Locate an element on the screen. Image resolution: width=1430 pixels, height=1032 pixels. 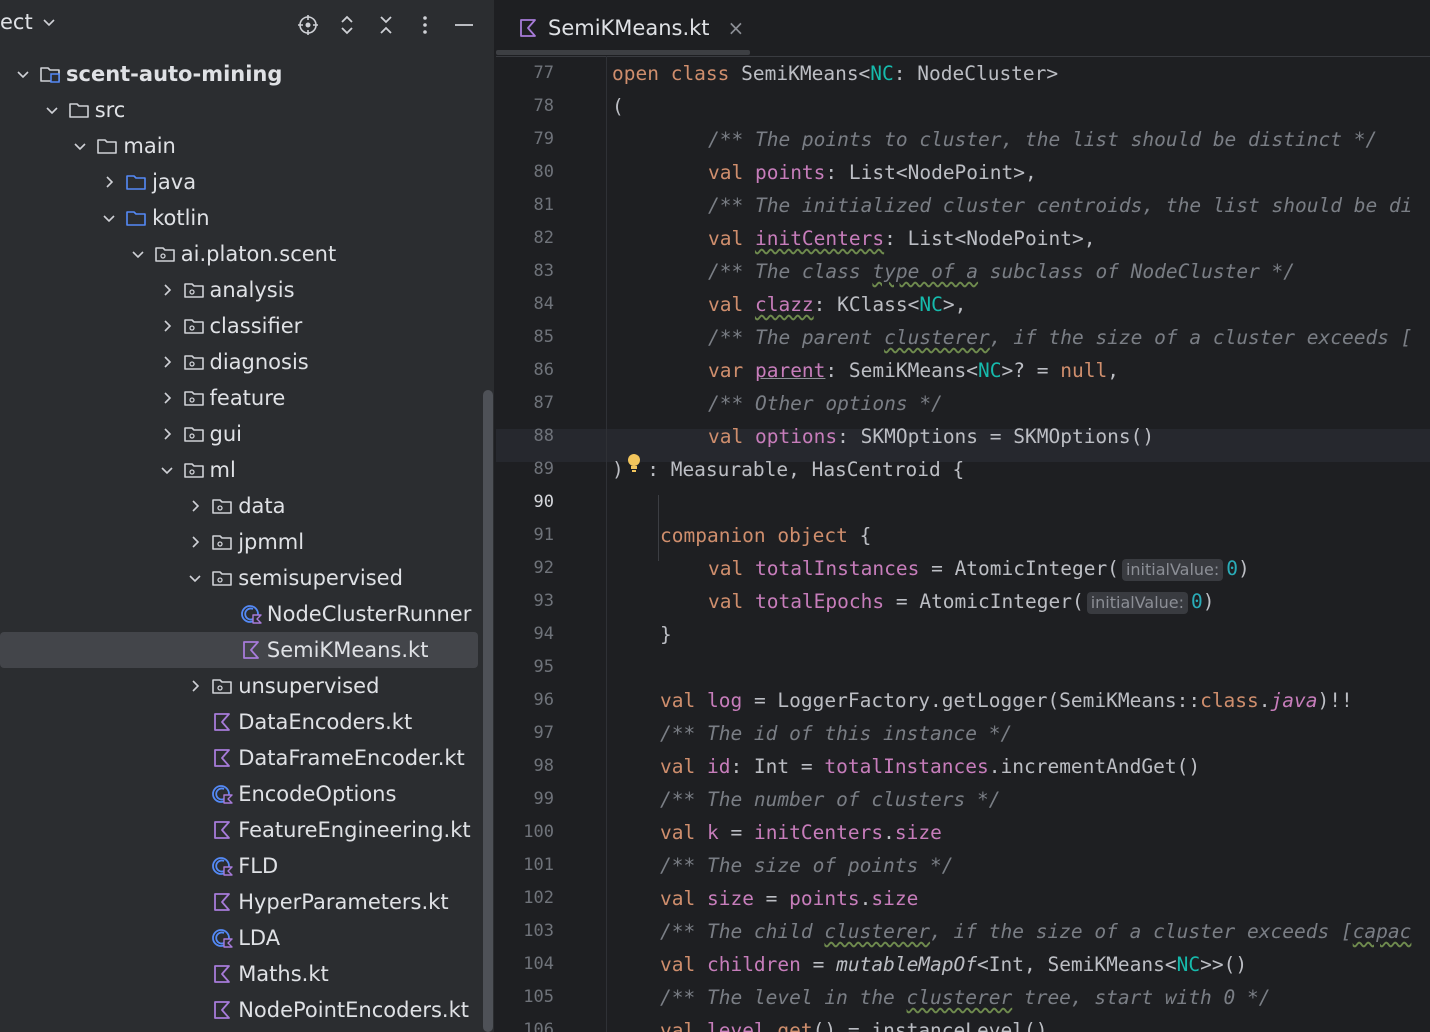
tree-item-semisupervised: semisupervised is located at coordinates (239, 578).